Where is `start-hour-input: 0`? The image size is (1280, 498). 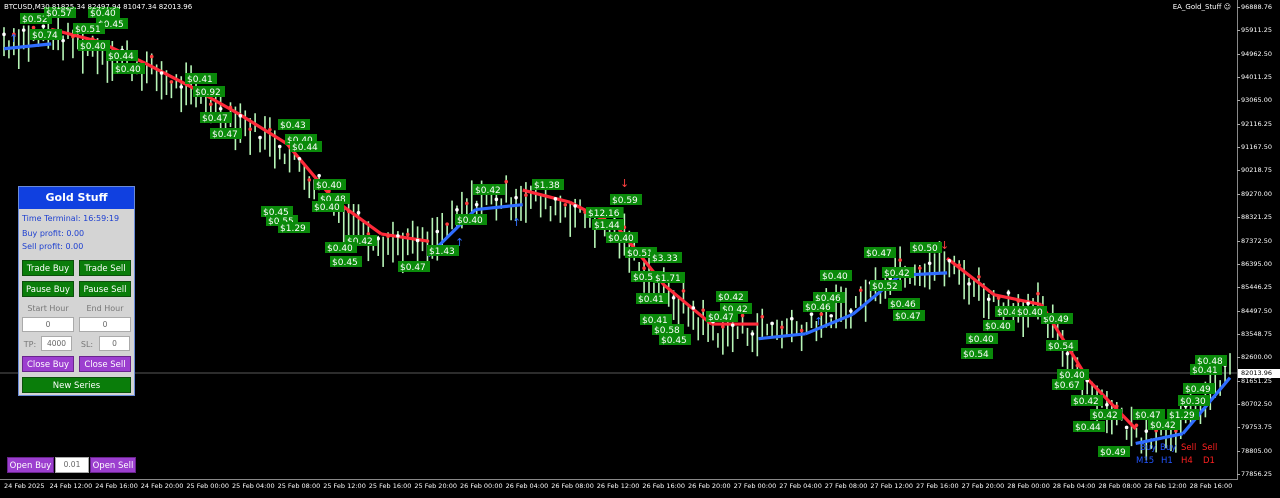
start-hour-input: 0 is located at coordinates (48, 324).